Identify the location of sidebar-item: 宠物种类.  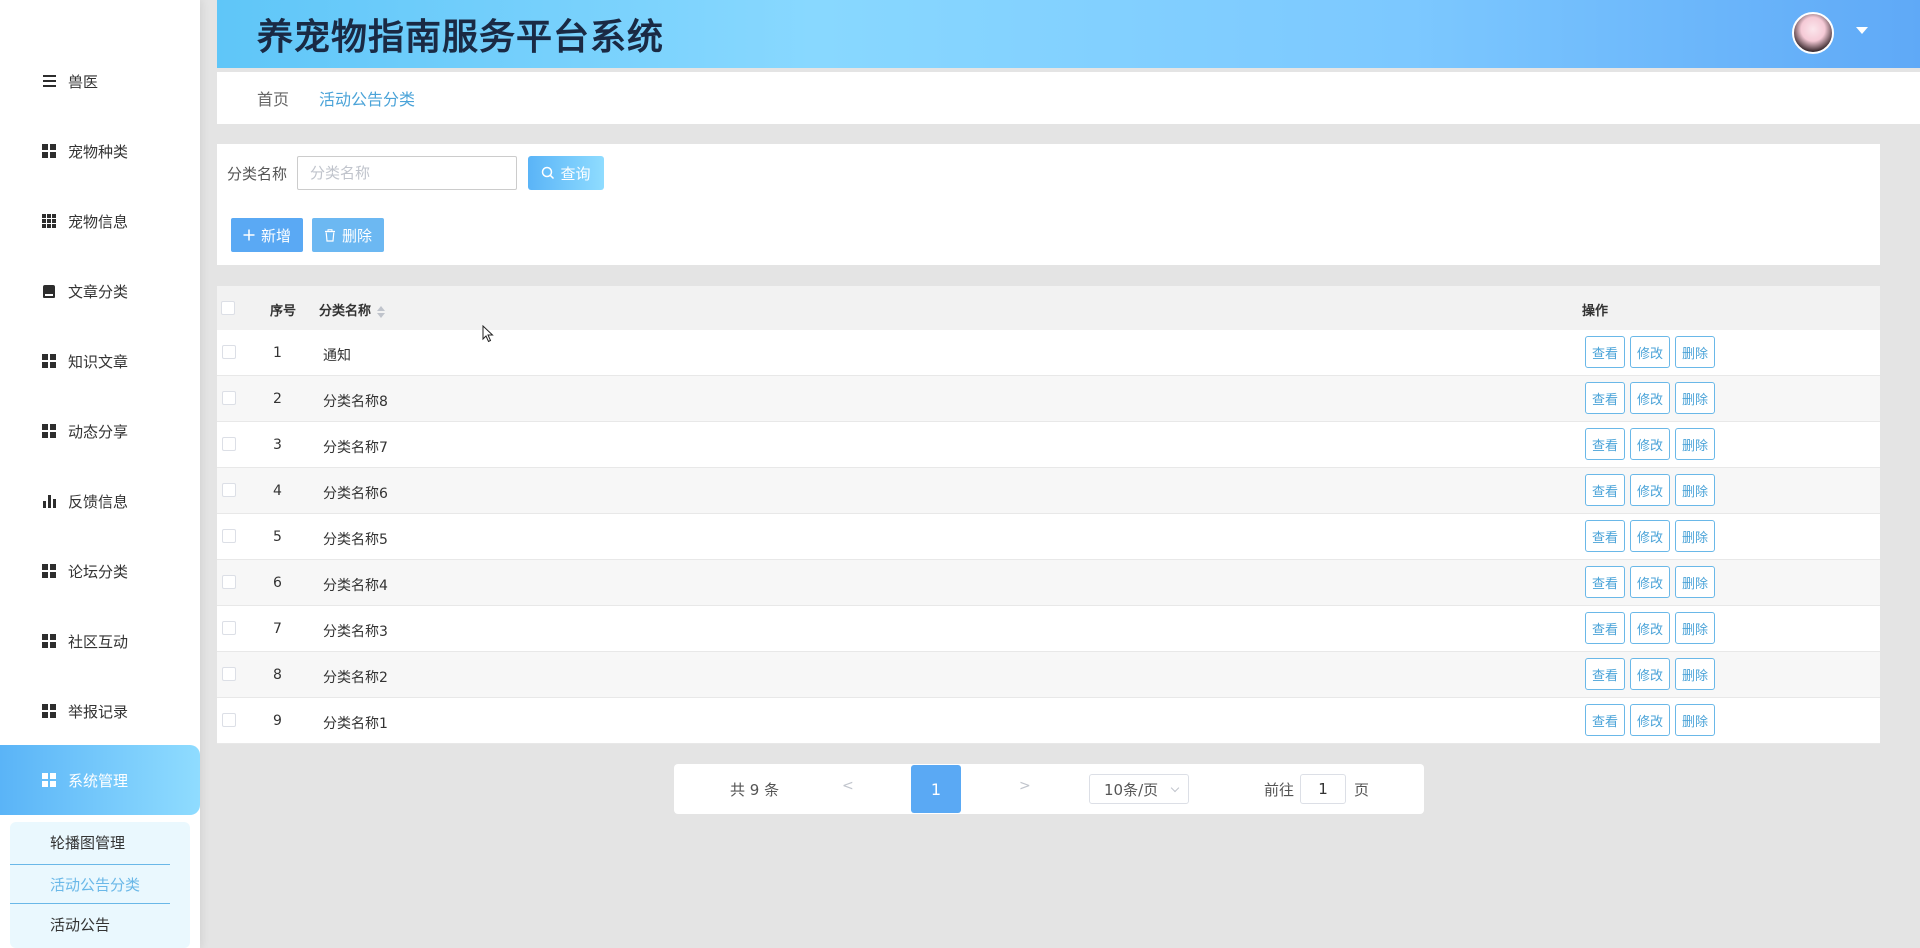
(100, 151).